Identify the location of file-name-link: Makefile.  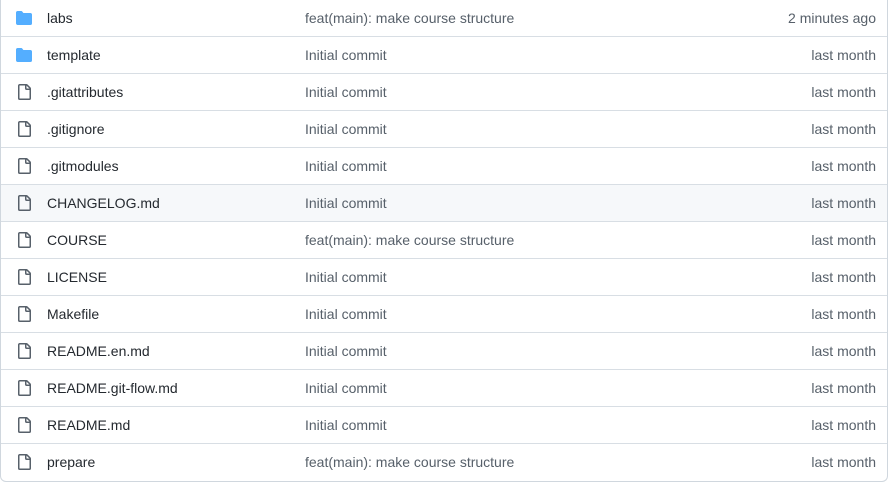
(73, 314).